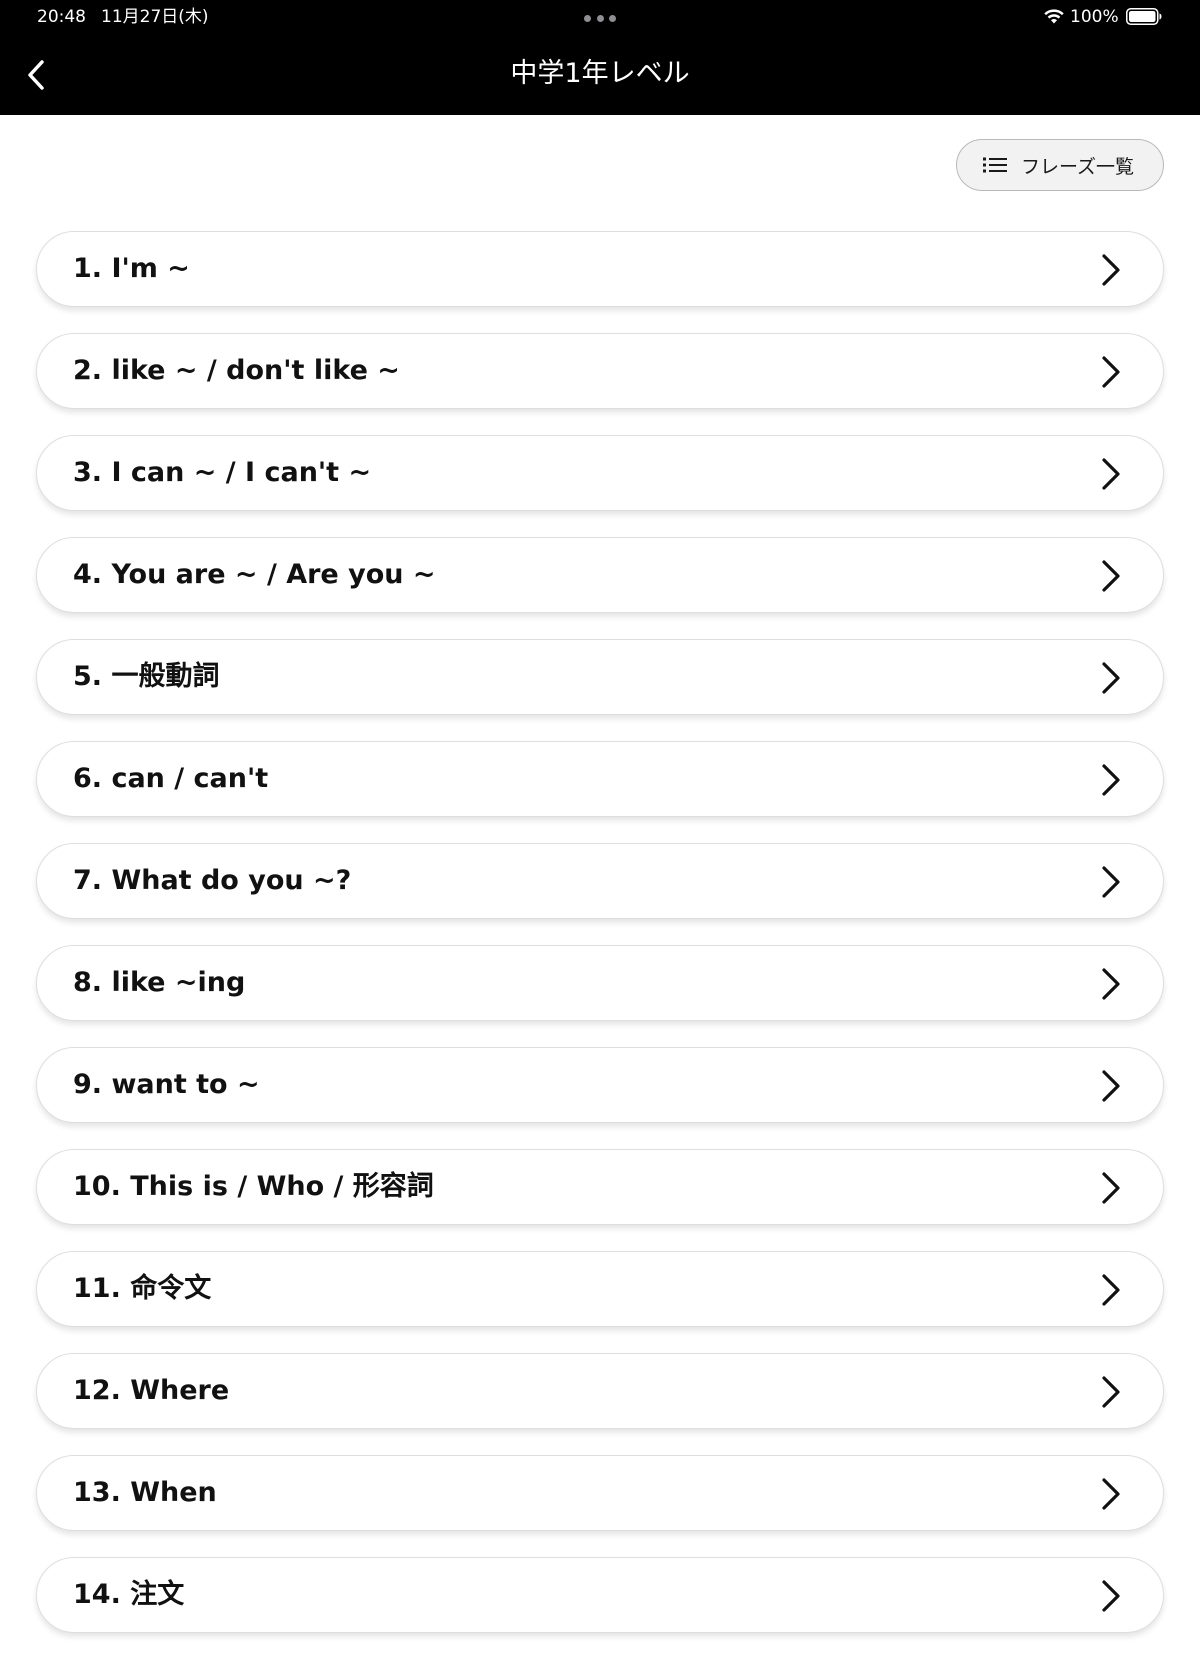 Image resolution: width=1200 pixels, height=1659 pixels. What do you see at coordinates (151, 1390) in the screenshot?
I see `lesson-label: 12. Where` at bounding box center [151, 1390].